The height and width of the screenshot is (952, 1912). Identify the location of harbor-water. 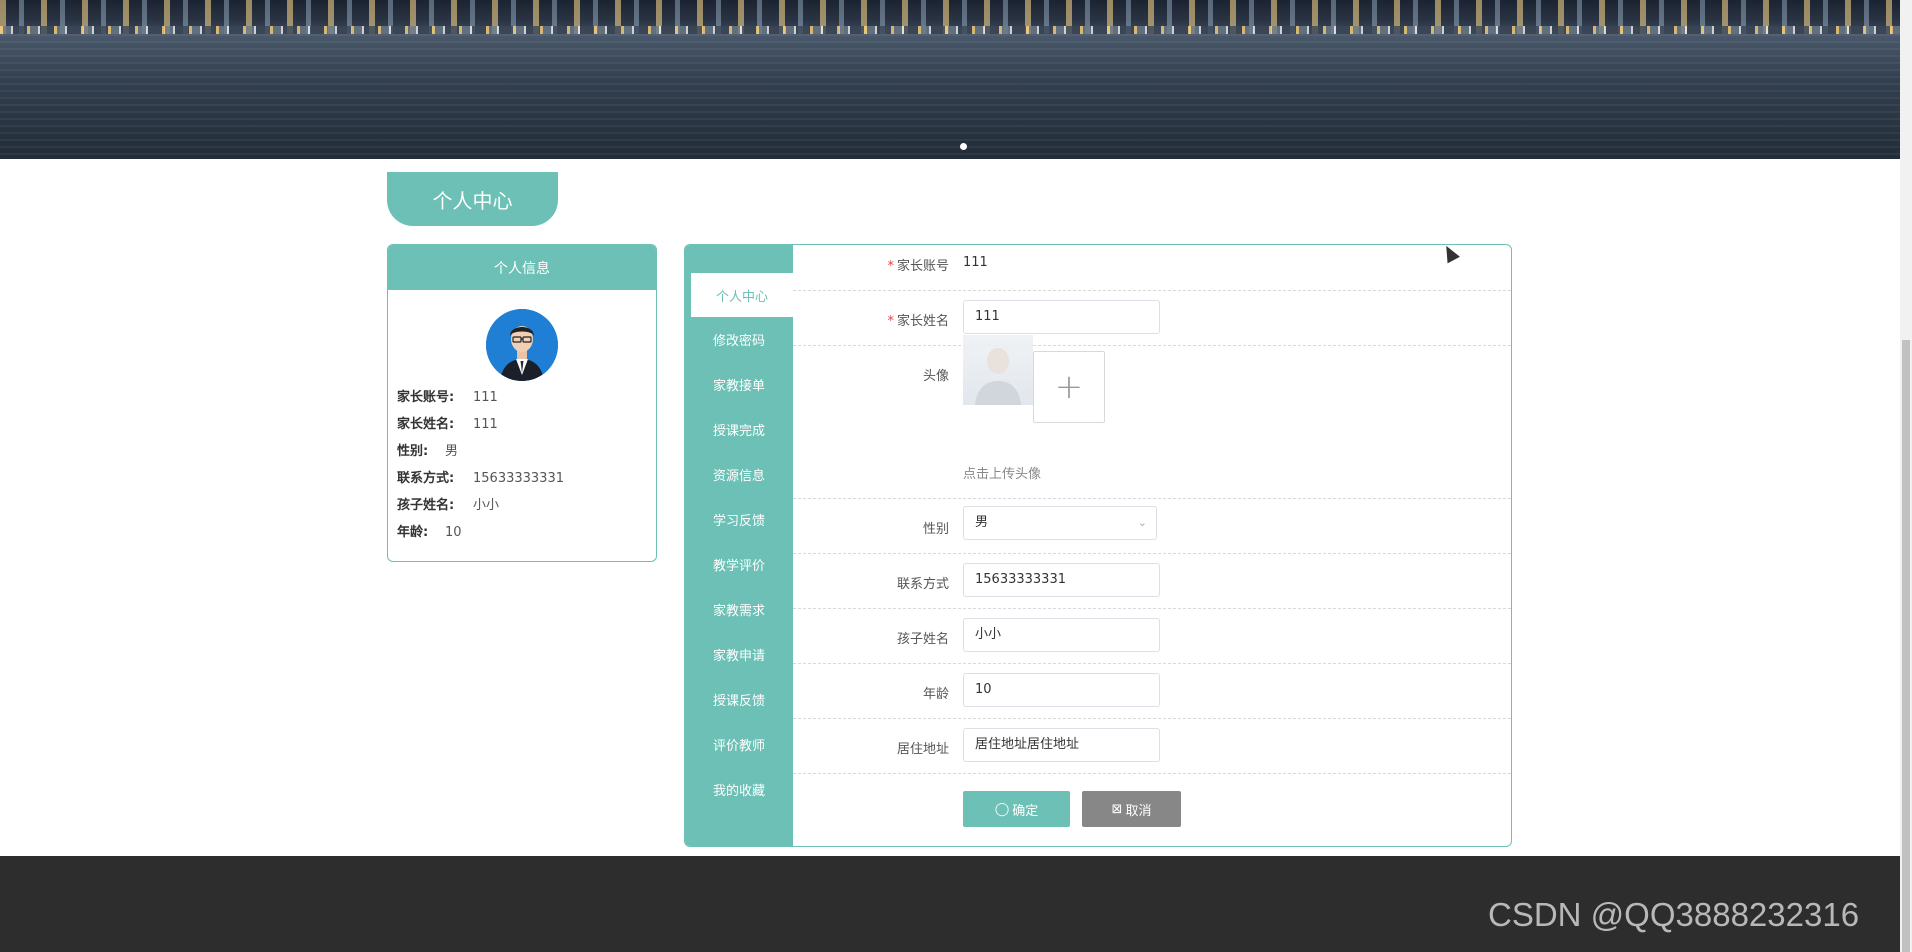
(950, 96).